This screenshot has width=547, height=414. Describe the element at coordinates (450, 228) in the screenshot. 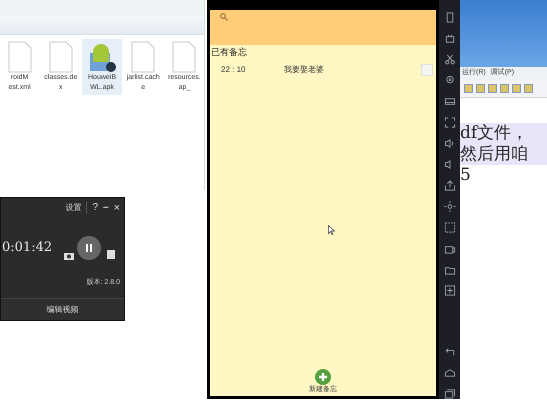

I see `screenshot-icon` at that location.